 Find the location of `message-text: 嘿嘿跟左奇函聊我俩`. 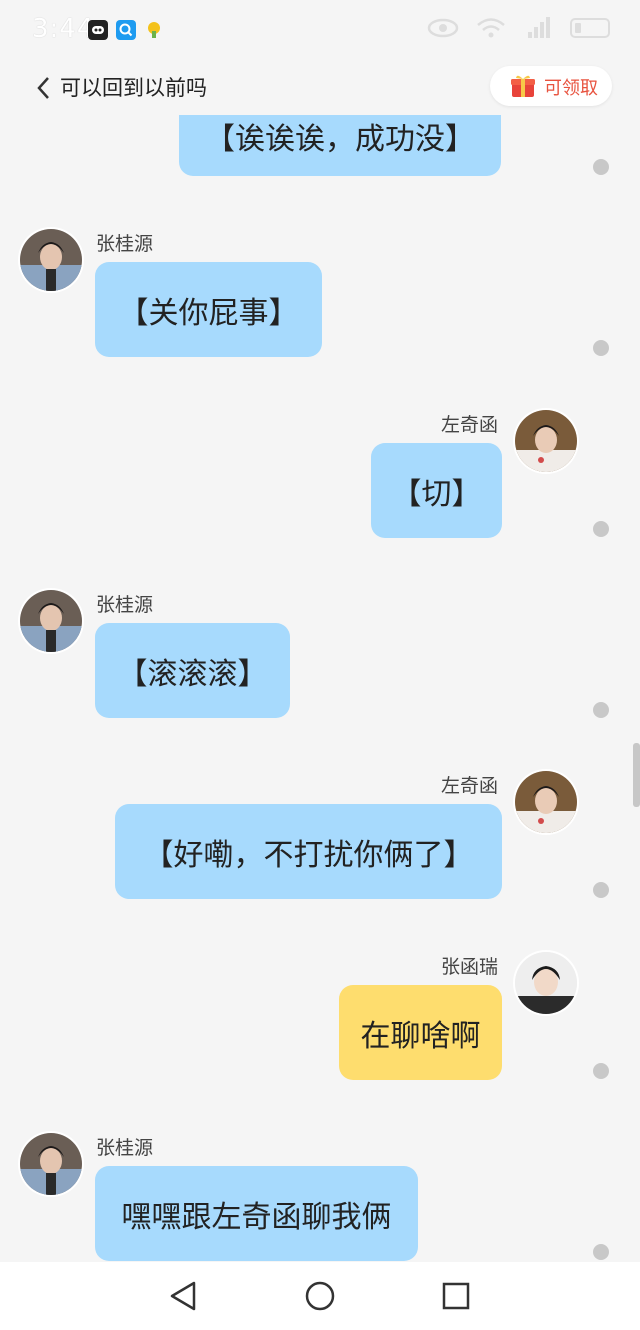

message-text: 嘿嘿跟左奇函聊我俩 is located at coordinates (256, 1217).